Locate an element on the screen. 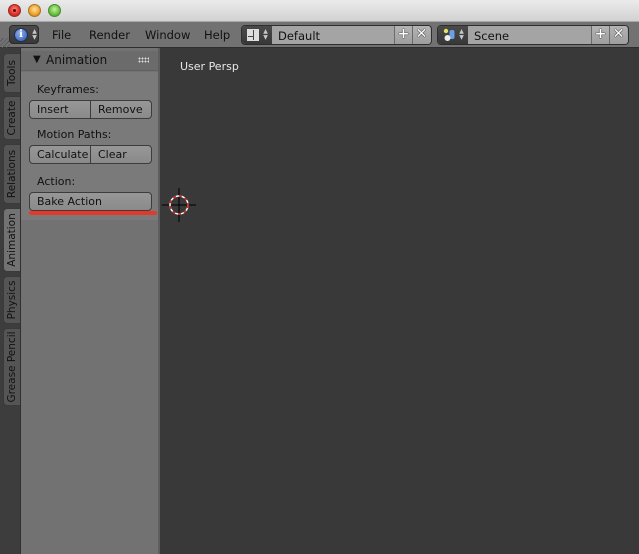  tab-physics: Physics is located at coordinates (11, 300).